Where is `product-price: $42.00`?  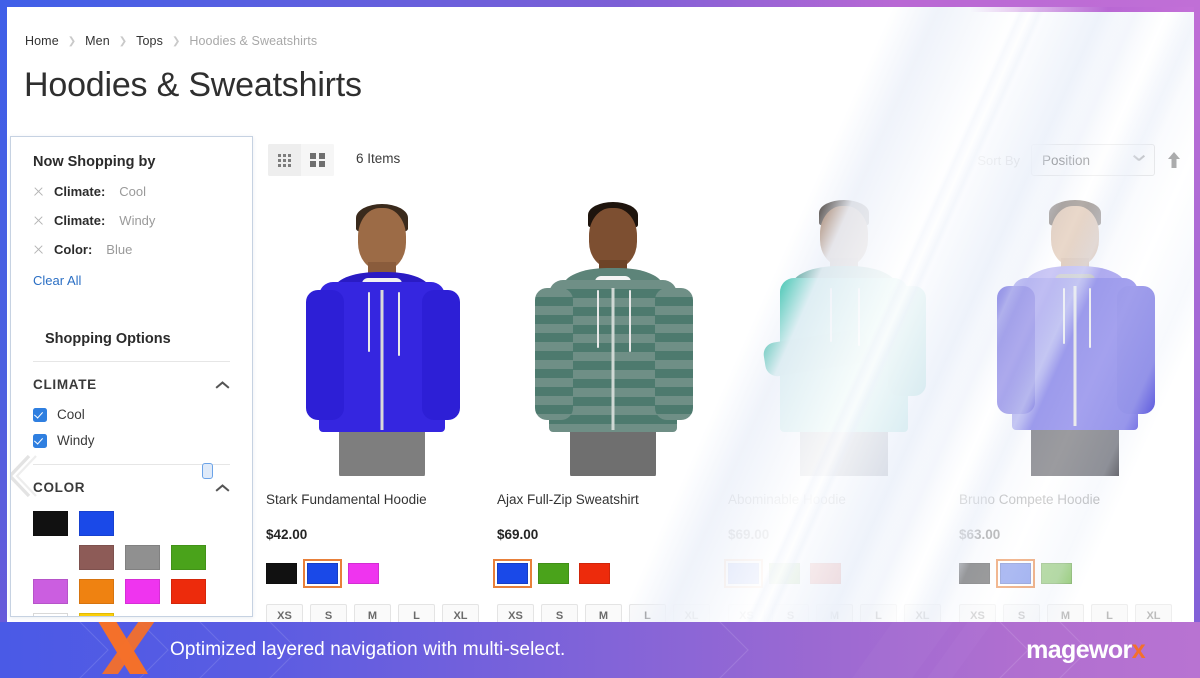
product-price: $42.00 is located at coordinates (287, 534).